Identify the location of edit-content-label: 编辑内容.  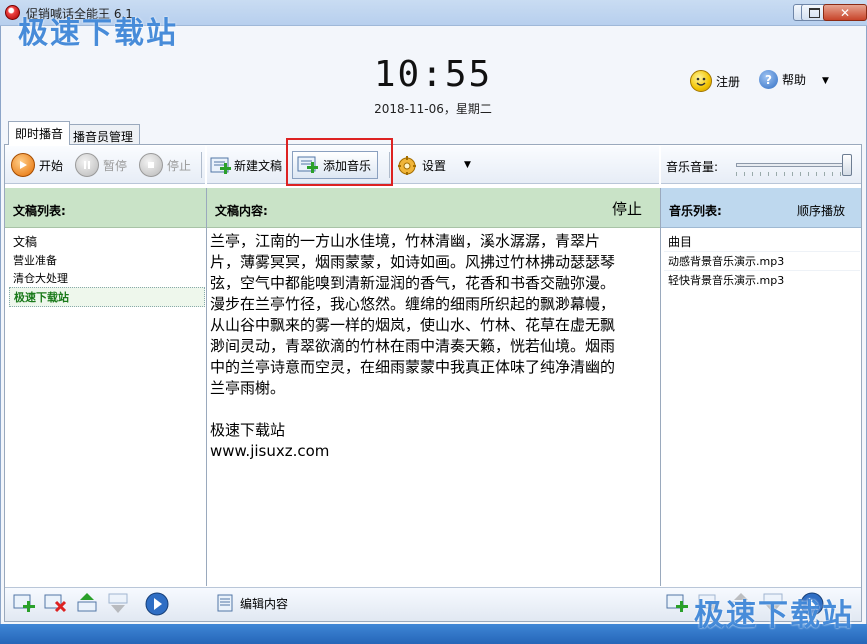
(264, 603).